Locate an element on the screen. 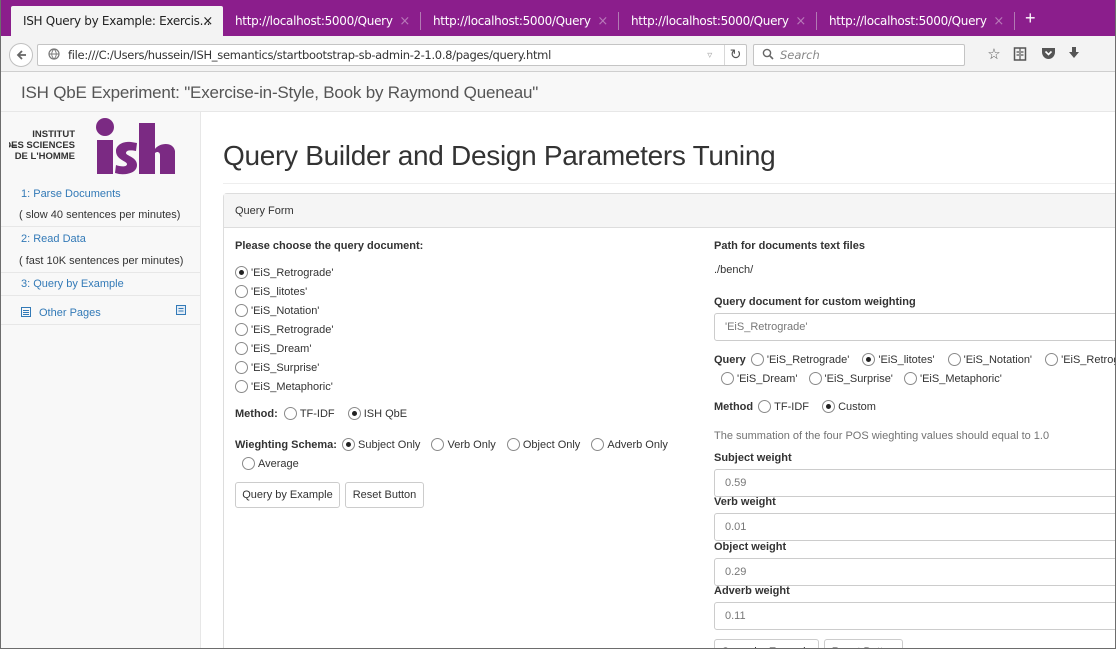  doc-radio-option: 'EiS_litotes' is located at coordinates (271, 291).